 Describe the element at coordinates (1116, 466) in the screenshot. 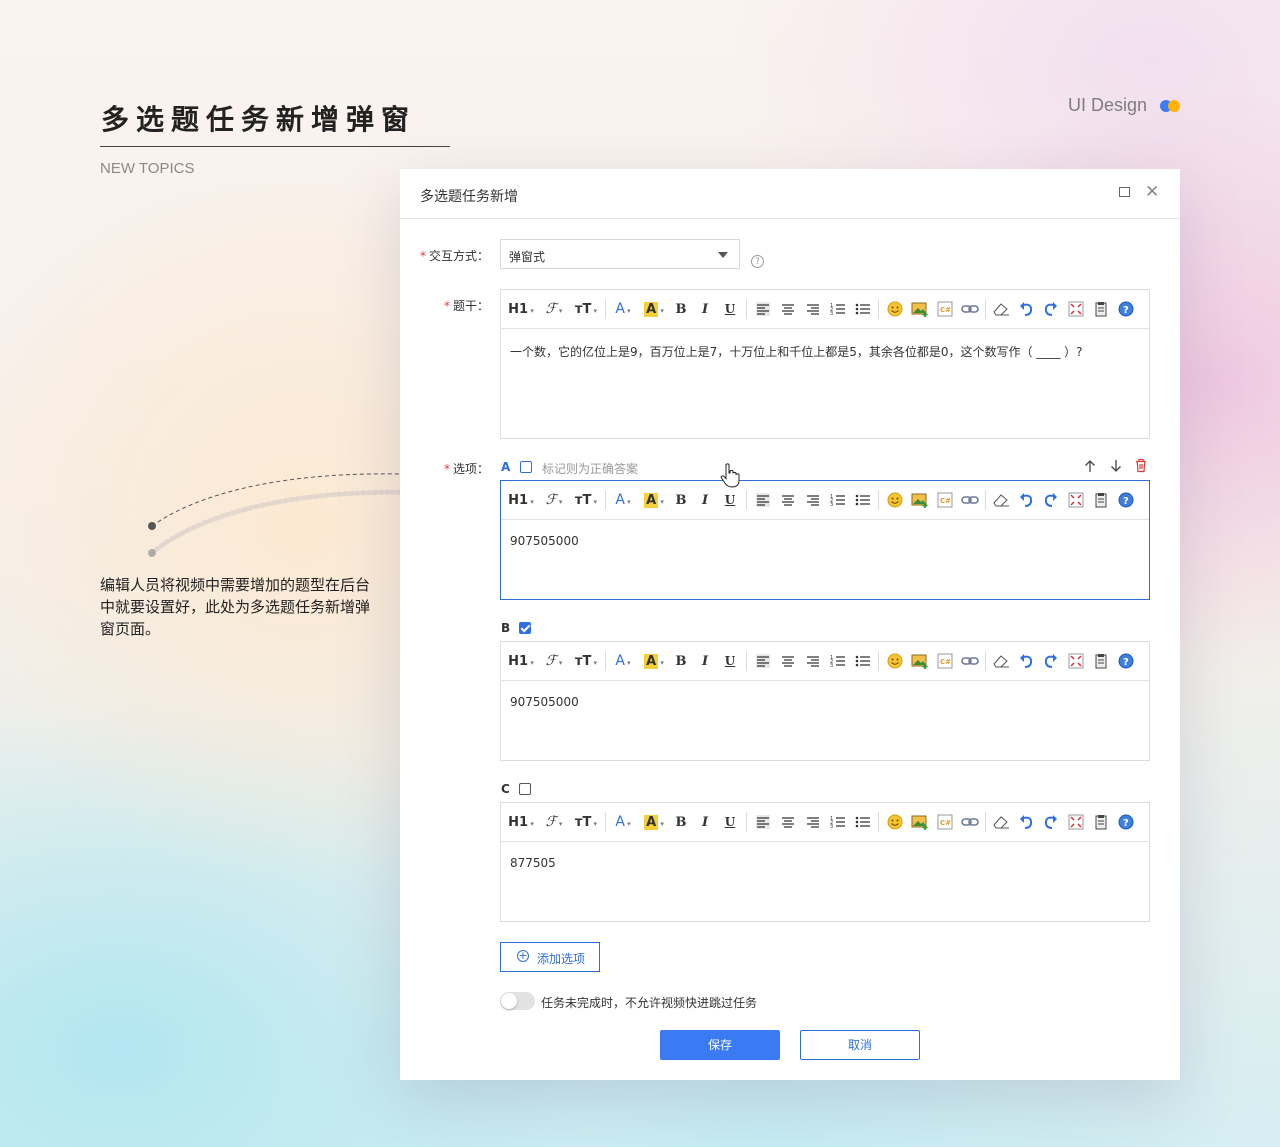

I see `move-down-icon` at that location.